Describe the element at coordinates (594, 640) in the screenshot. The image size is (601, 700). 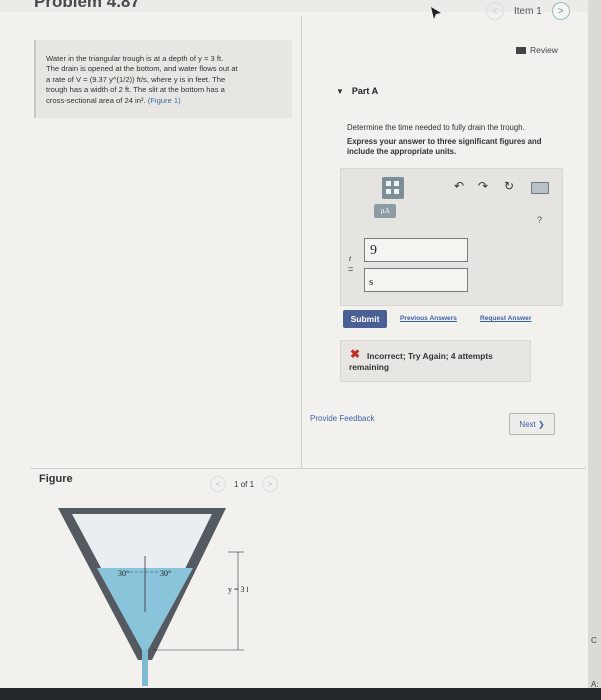
I see `edge-text: C` at that location.